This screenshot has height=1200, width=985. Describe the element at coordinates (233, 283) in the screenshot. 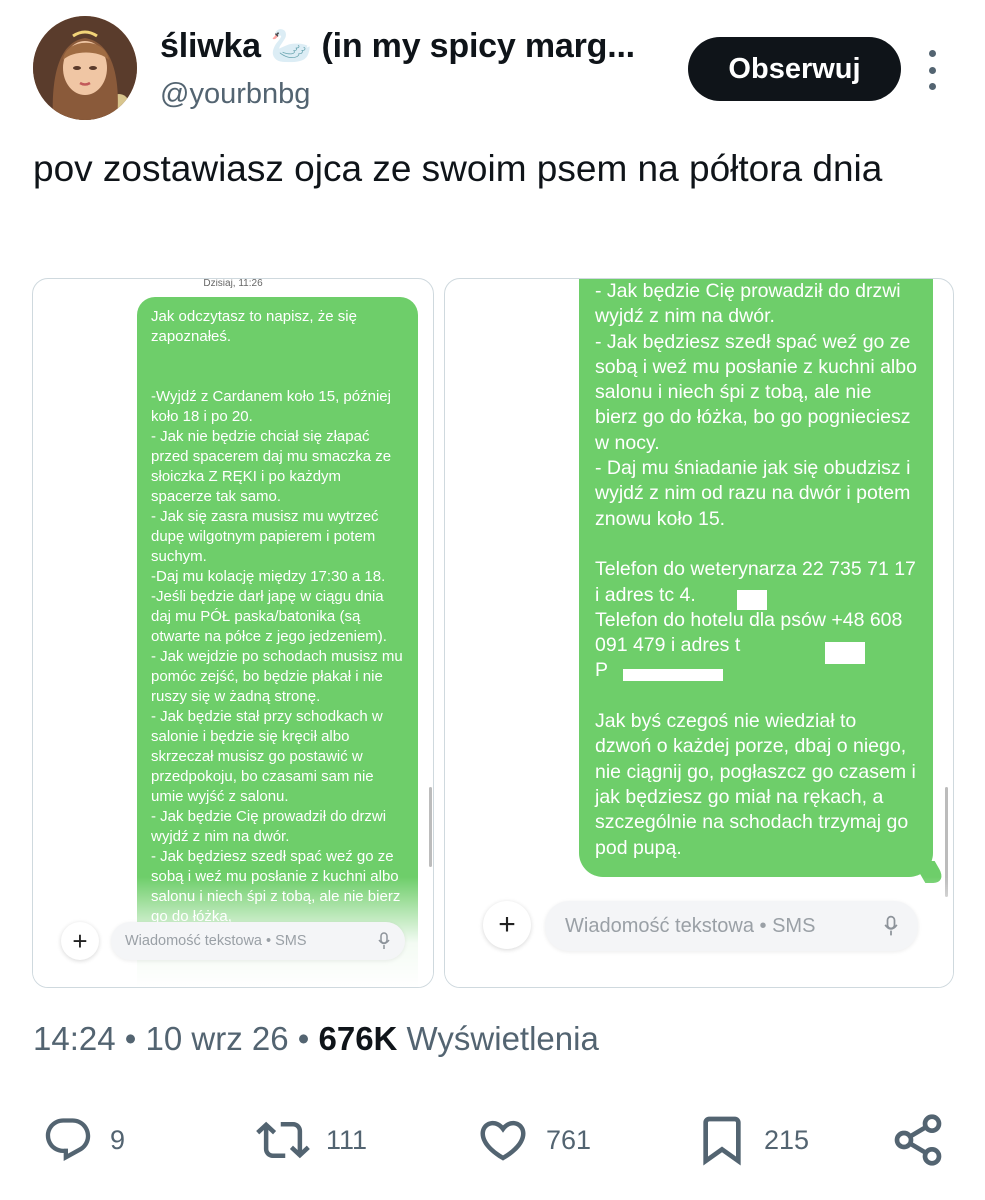

I see `message-date-label: Dzisiaj, 11:26` at that location.